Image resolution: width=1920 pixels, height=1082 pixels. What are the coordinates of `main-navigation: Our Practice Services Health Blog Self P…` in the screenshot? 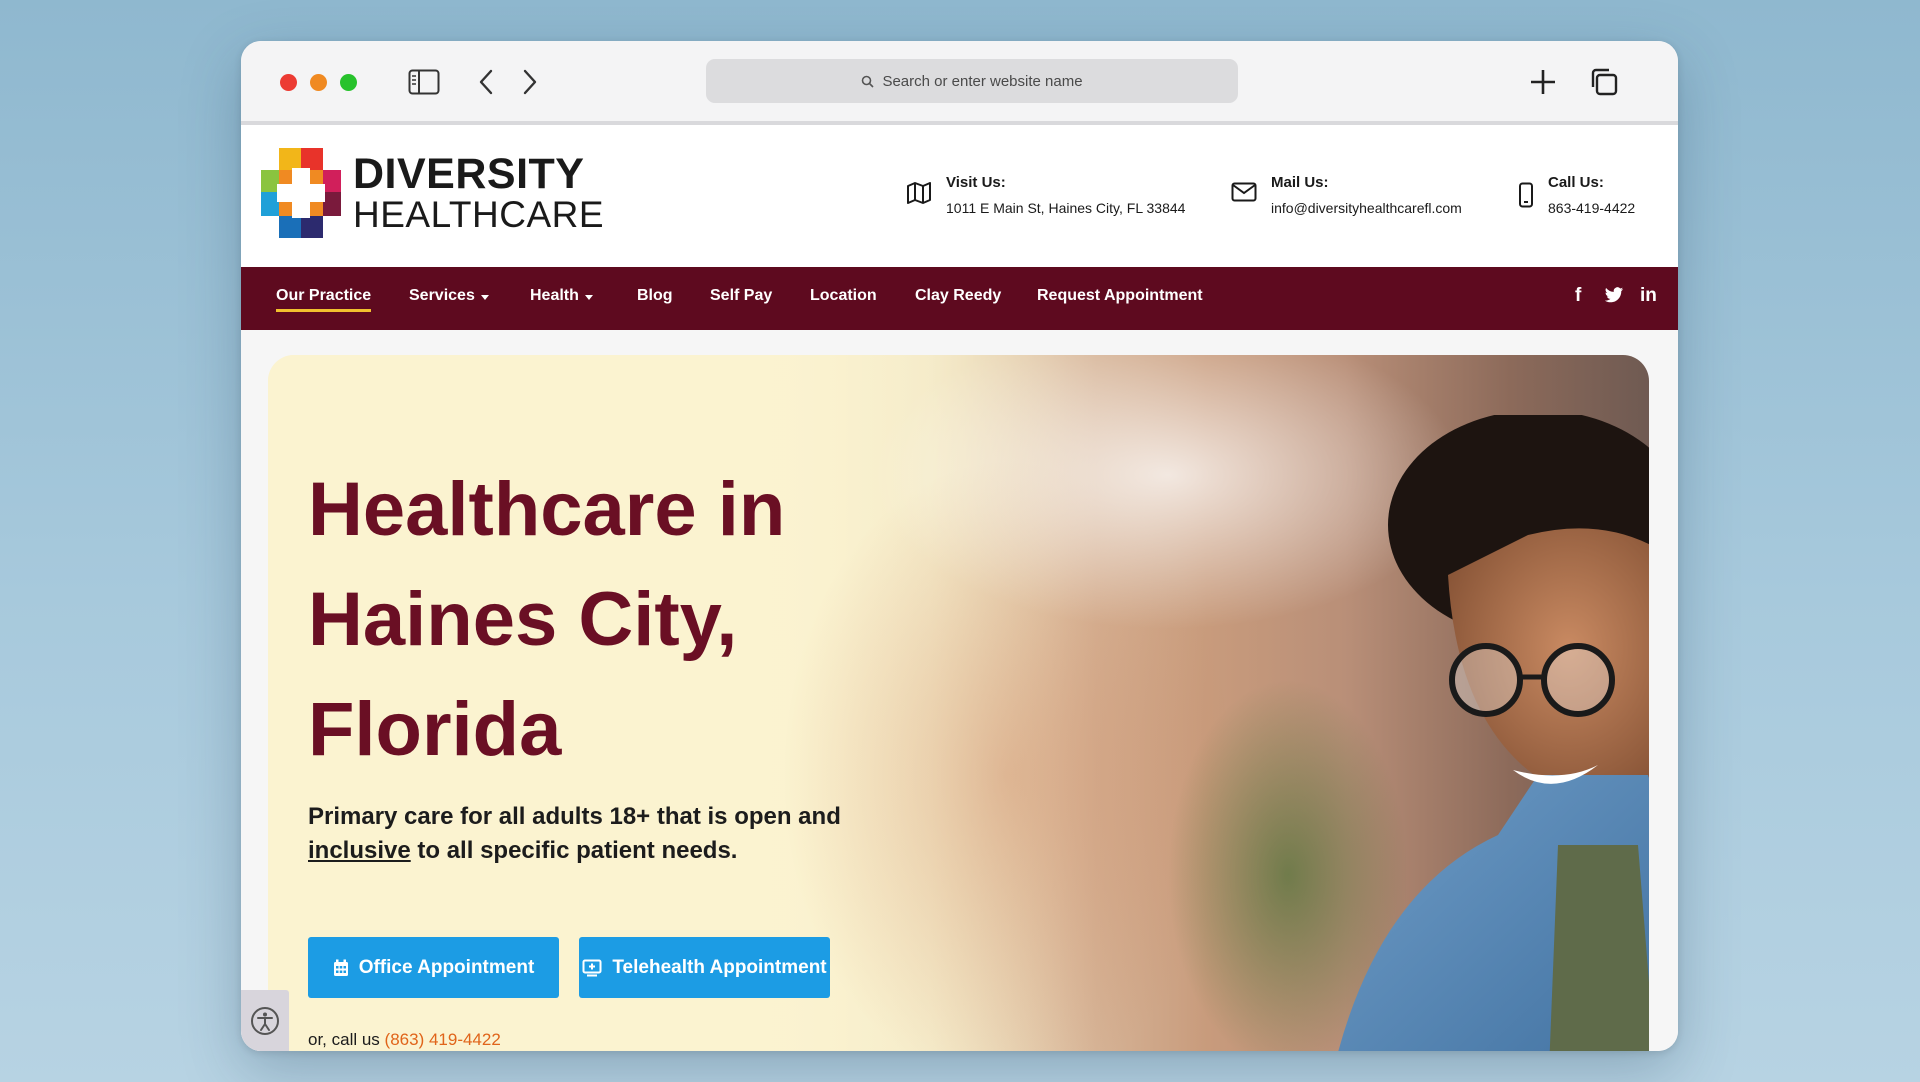 It's located at (959, 298).